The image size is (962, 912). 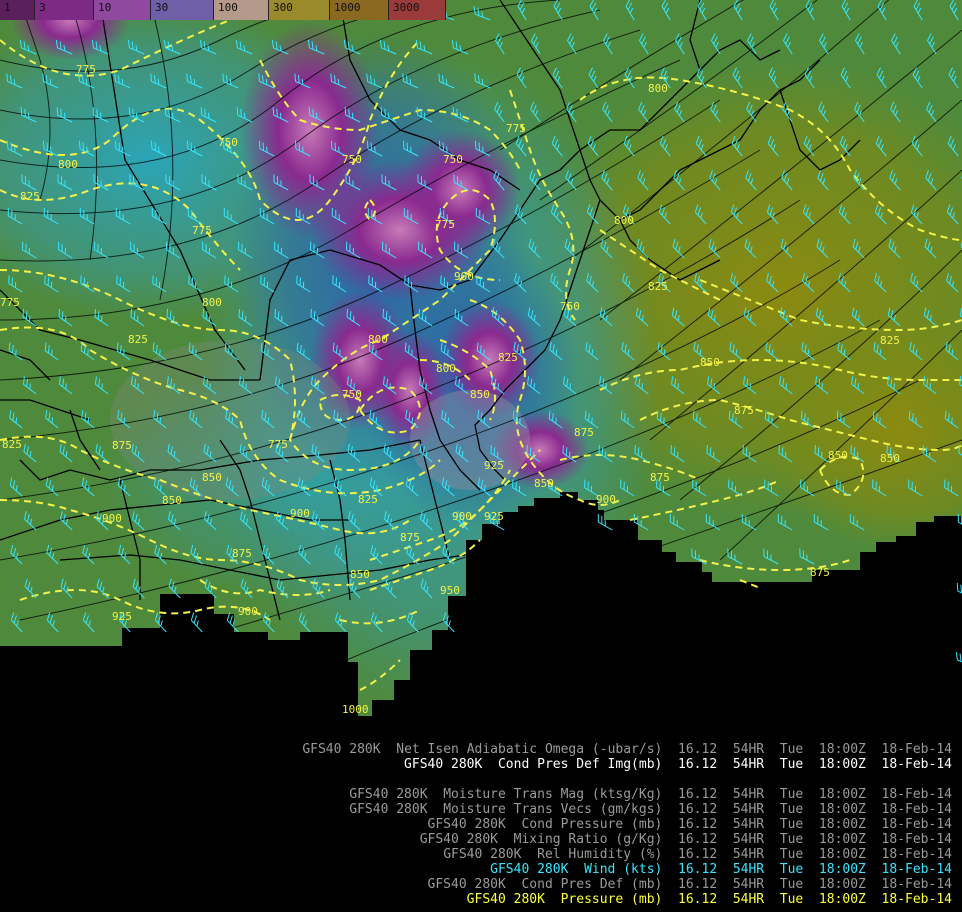 I want to click on color-scale-legend: 1 3 10 30 100 300 1000 3000, so click(x=223, y=10).